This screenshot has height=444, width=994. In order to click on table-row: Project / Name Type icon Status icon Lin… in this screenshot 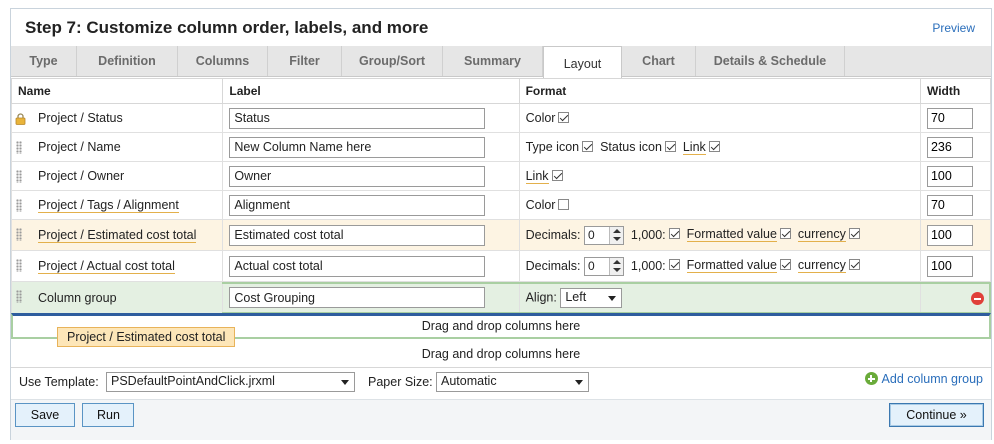, I will do `click(501, 147)`.